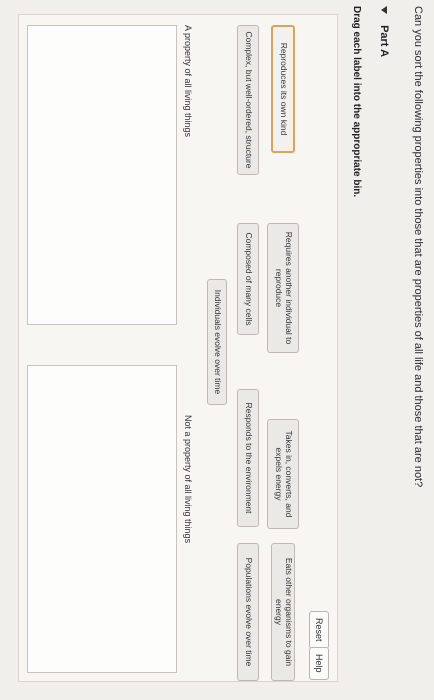 The width and height of the screenshot is (434, 700). Describe the element at coordinates (102, 175) in the screenshot. I see `bin-all-living-things` at that location.